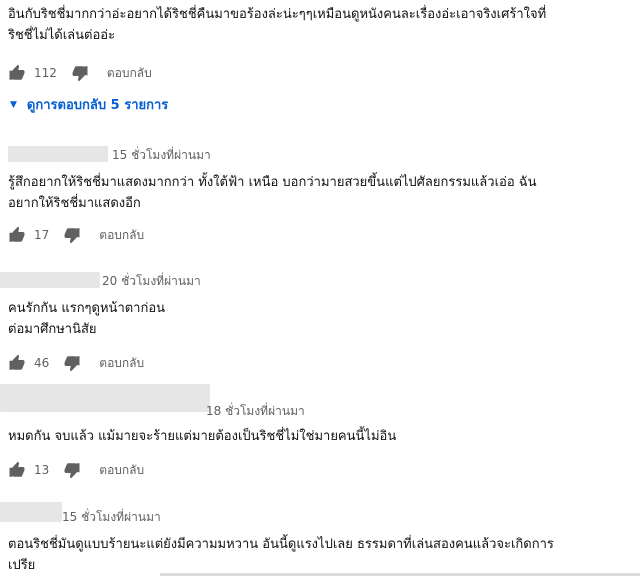 This screenshot has height=576, width=640. What do you see at coordinates (151, 281) in the screenshot?
I see `comment-timestamp: 20 ชั่วโมงที่ผ่านมา` at bounding box center [151, 281].